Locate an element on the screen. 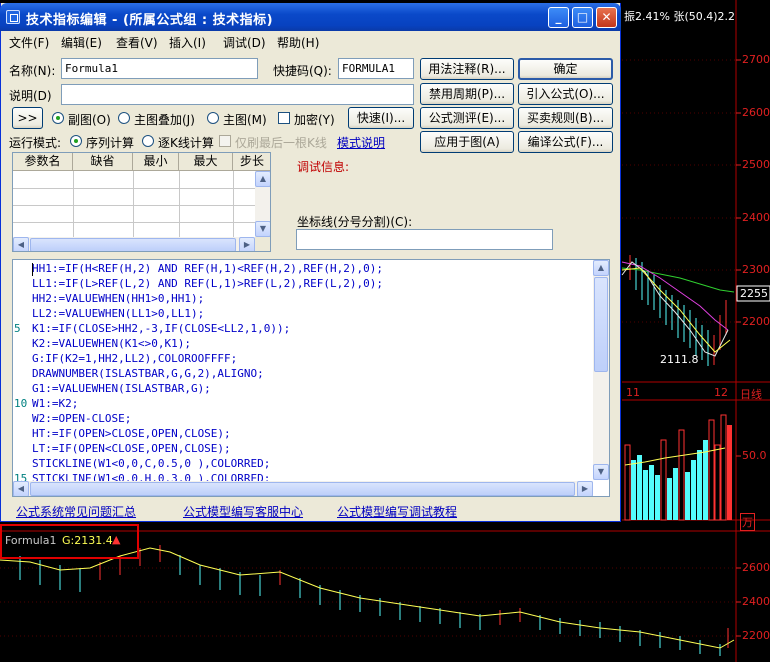 The image size is (770, 662). price-tick-label: 2700 is located at coordinates (756, 59).